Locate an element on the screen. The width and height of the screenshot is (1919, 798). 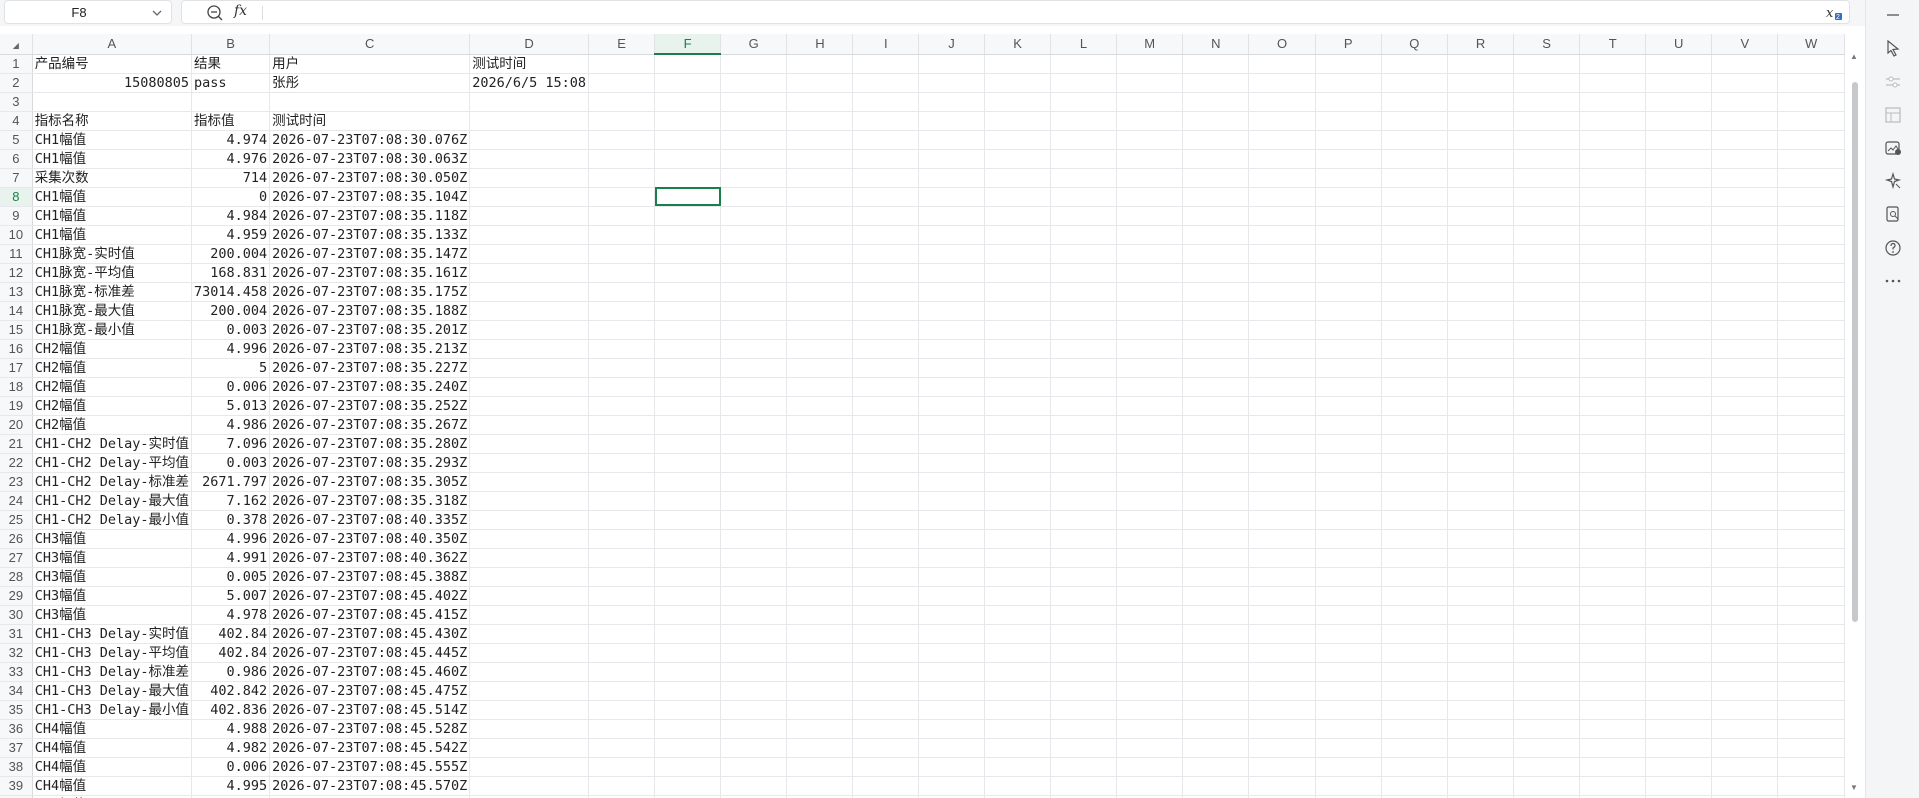
column-header: O is located at coordinates (1282, 44).